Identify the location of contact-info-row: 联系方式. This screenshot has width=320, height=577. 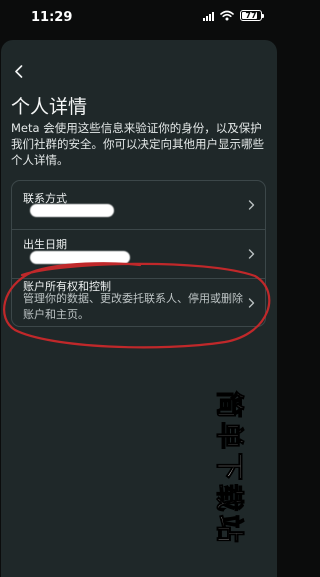
(138, 205).